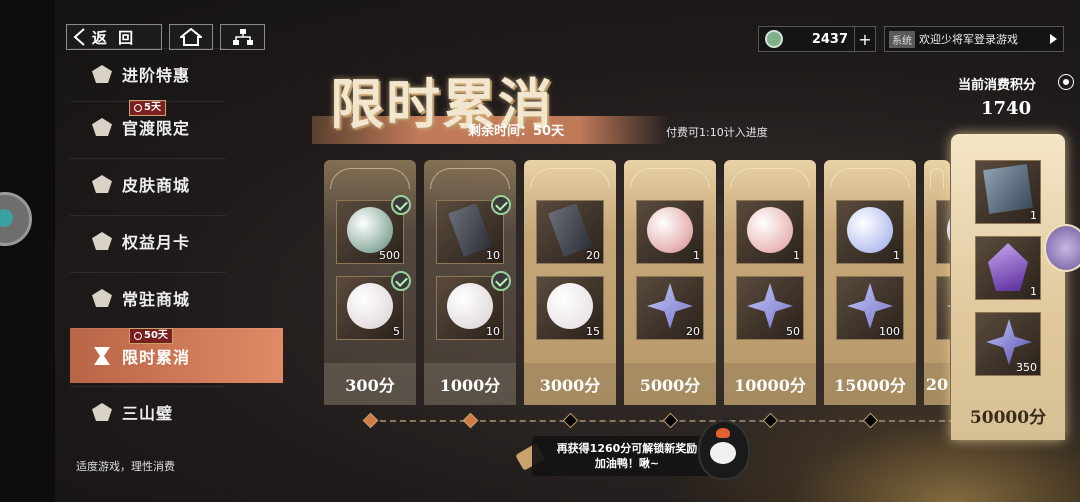  Describe the element at coordinates (1008, 344) in the screenshot. I see `reward-slot: 350` at that location.